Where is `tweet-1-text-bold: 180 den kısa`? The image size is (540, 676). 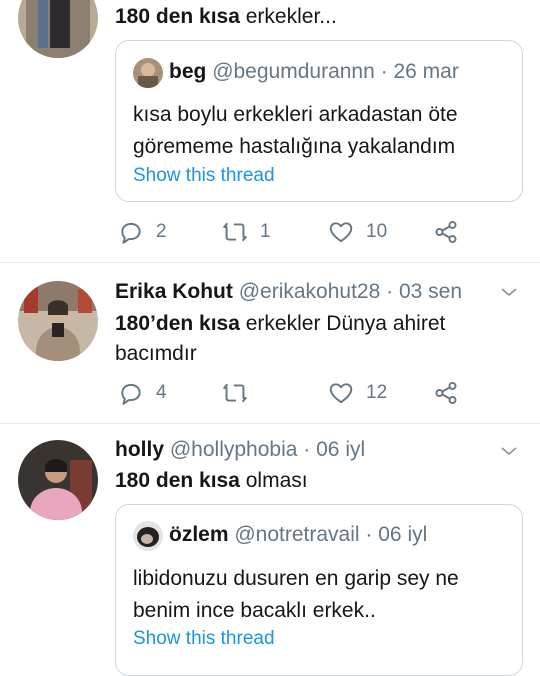
tweet-1-text-bold: 180 den kısa is located at coordinates (177, 16).